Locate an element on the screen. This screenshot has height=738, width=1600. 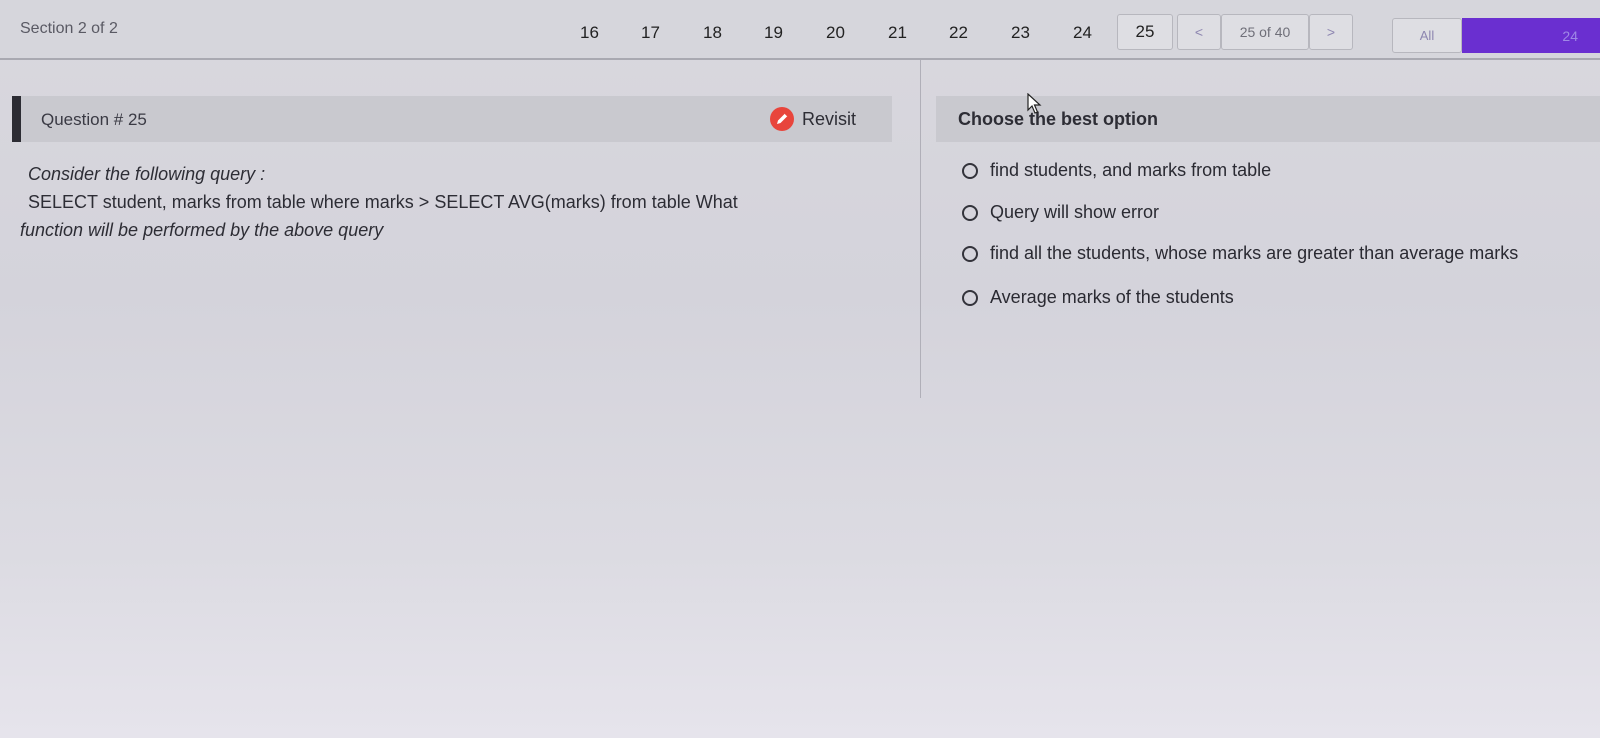
question-title: Question # 25 is located at coordinates (94, 119).